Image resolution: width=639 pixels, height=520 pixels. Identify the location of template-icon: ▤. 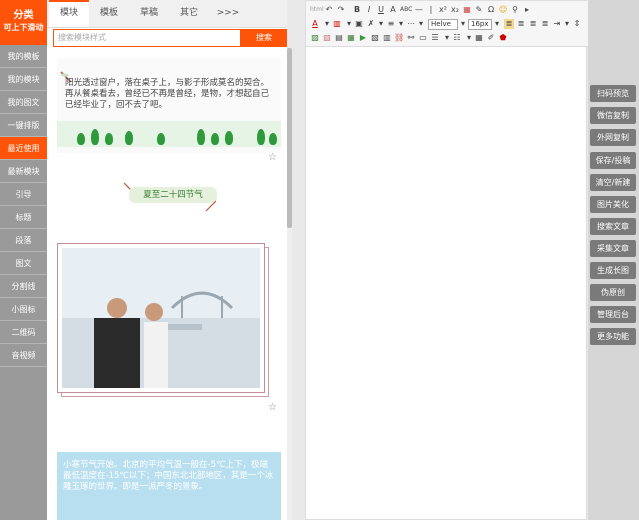
(339, 38).